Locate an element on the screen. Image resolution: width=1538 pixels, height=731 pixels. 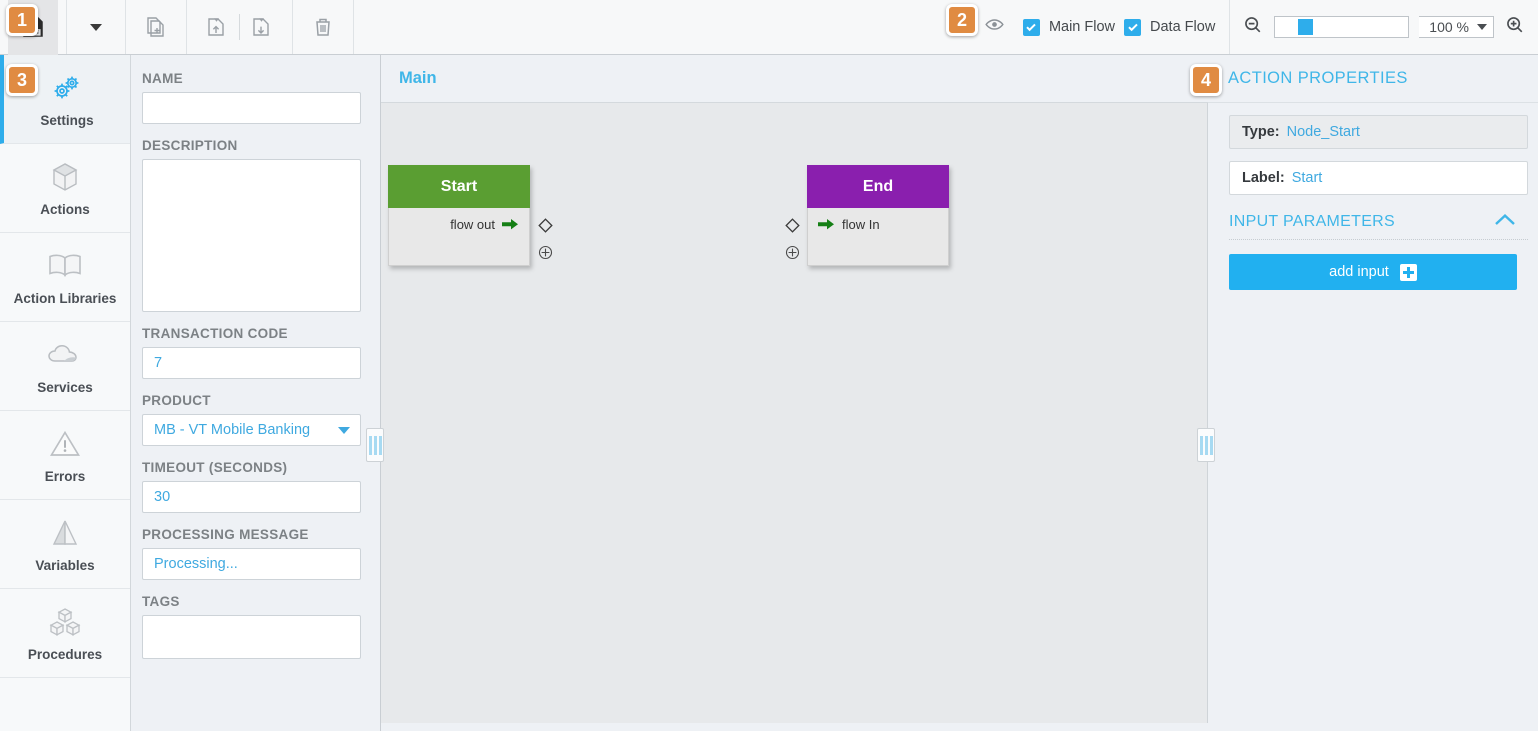
main-flow-checkbox is located at coordinates (1031, 27).